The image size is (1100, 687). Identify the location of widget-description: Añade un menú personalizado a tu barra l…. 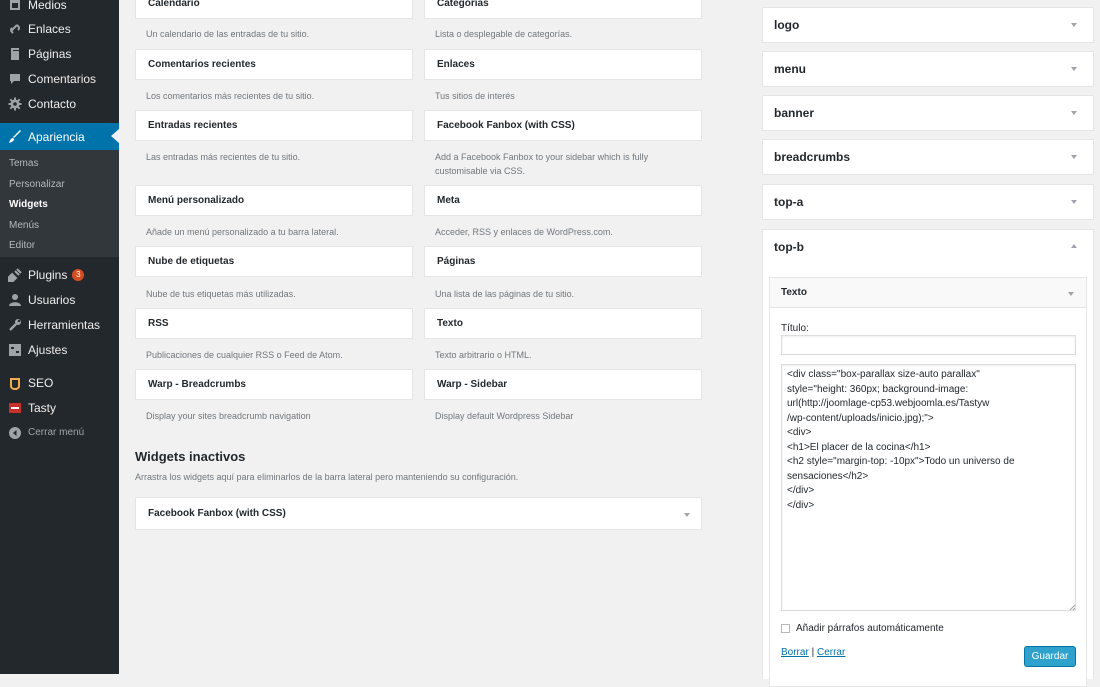
(242, 232).